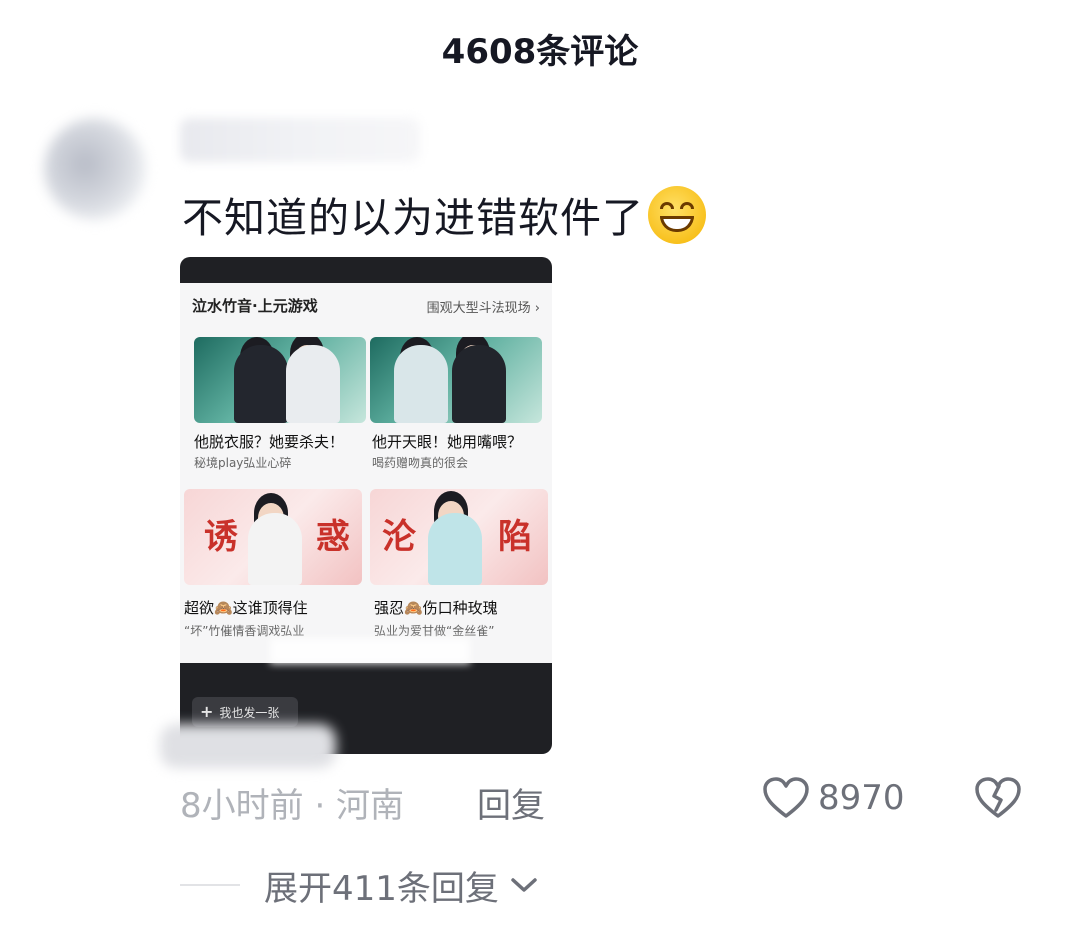 The width and height of the screenshot is (1080, 938). What do you see at coordinates (245, 712) in the screenshot?
I see `post-similar-button: + 我也发一张` at bounding box center [245, 712].